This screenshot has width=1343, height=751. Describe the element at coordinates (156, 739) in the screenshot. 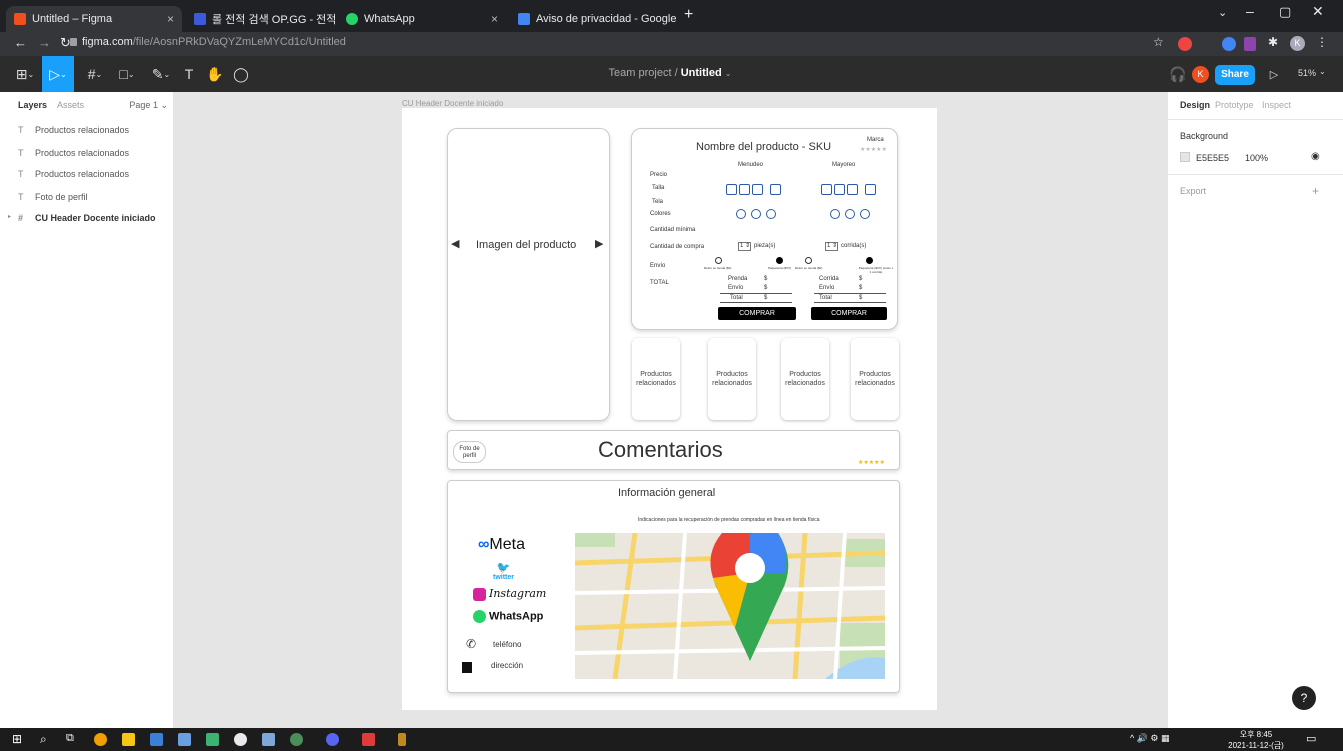

I see `mail-icon` at that location.